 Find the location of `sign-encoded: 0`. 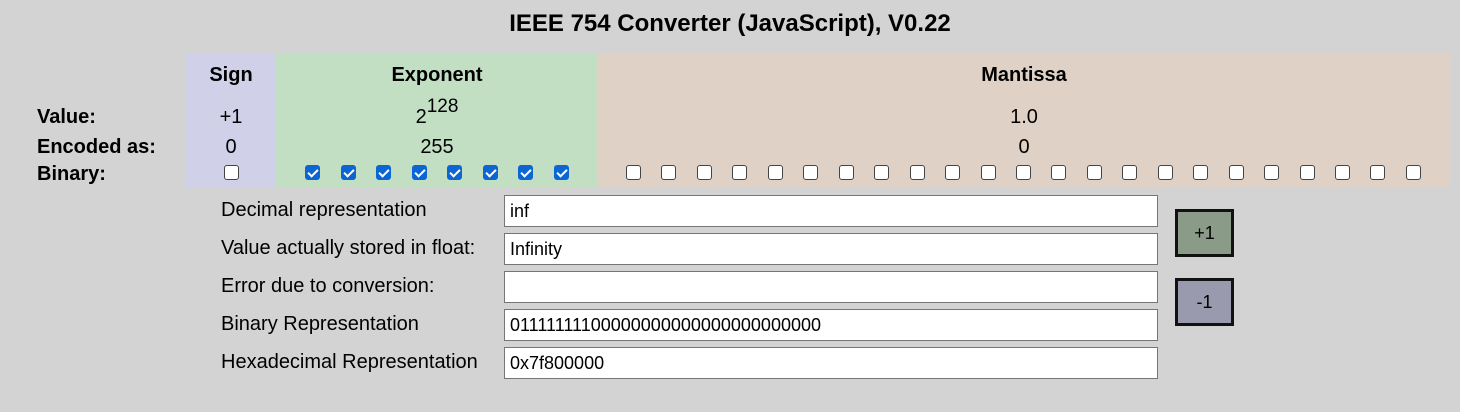

sign-encoded: 0 is located at coordinates (231, 147).